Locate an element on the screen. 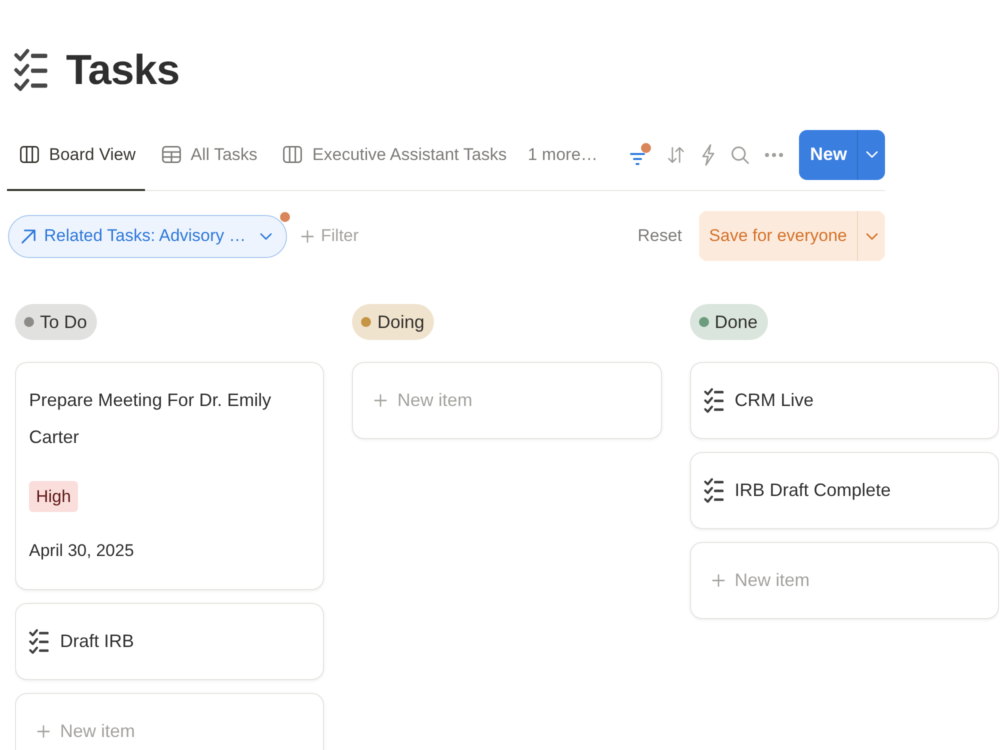 Image resolution: width=1000 pixels, height=750 pixels. search-icon is located at coordinates (739, 155).